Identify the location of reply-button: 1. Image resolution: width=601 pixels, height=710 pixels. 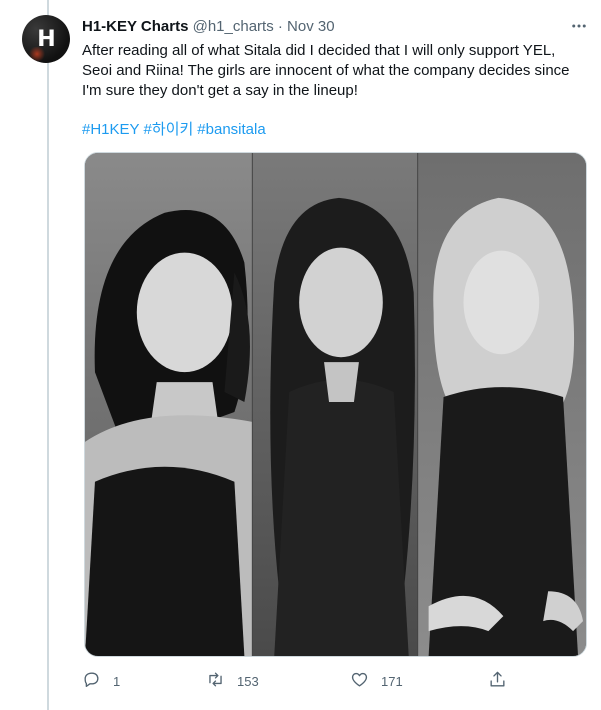
(101, 681).